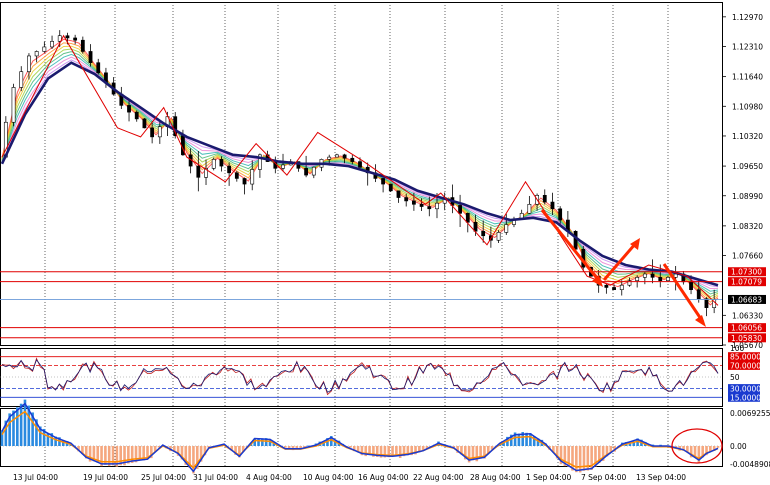 The height and width of the screenshot is (485, 770). Describe the element at coordinates (747, 17) in the screenshot. I see `y-tick-label: 1.12970` at that location.